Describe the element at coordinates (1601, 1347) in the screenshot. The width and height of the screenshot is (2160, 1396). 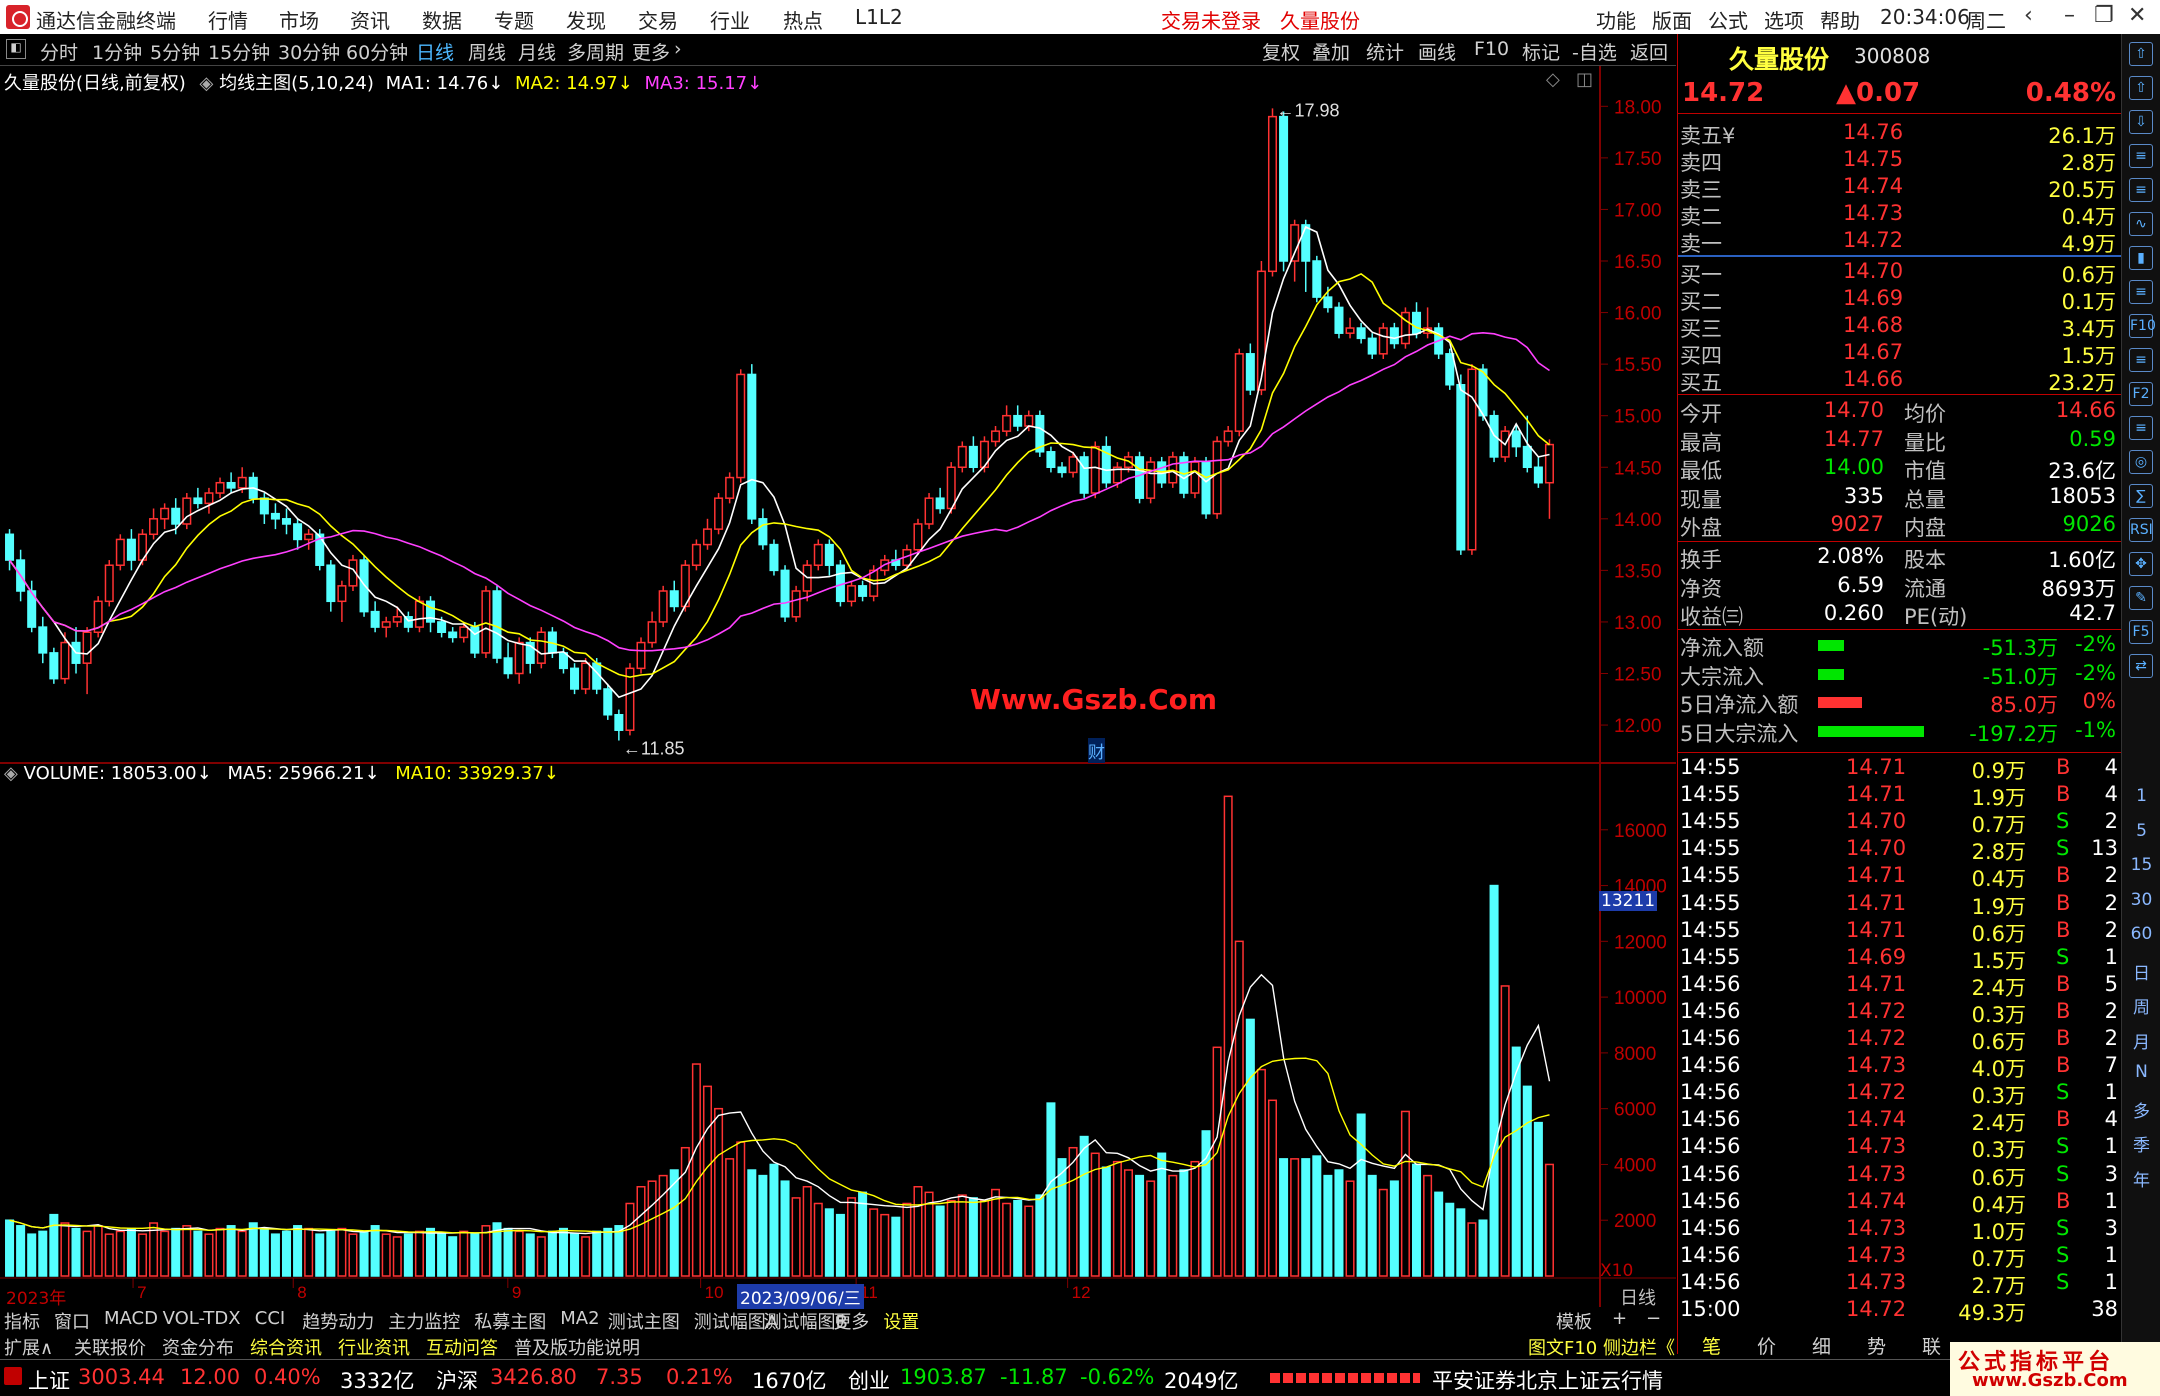
I see `f10-sidebar-toggle: 图文F10 侧边栏《` at that location.